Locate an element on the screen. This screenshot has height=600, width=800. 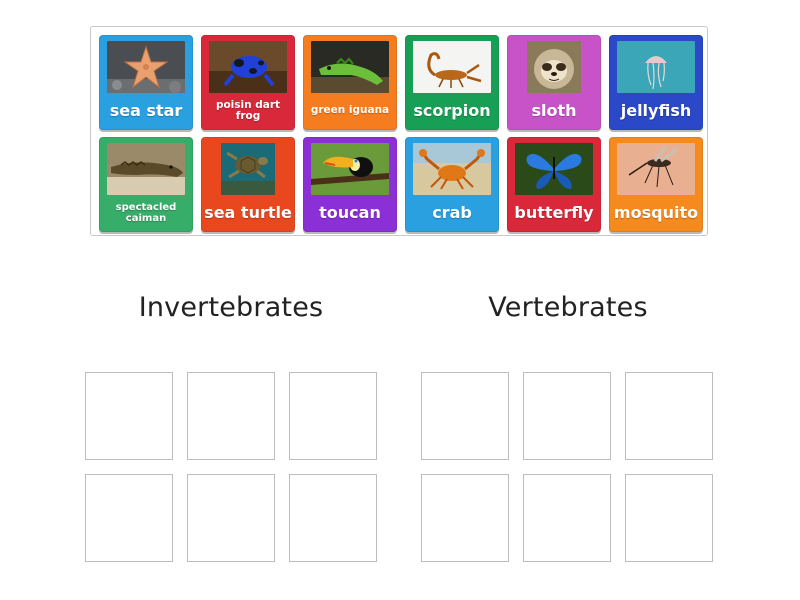
card-sloth: sloth is located at coordinates (554, 82).